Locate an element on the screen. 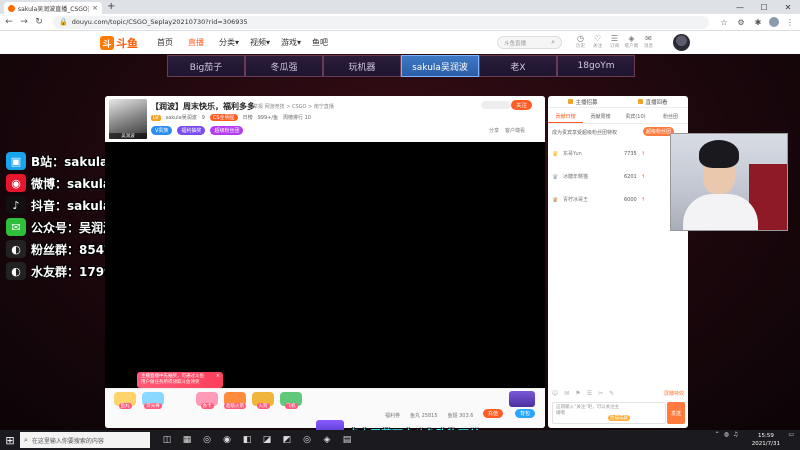 Image resolution: width=800 pixels, height=450 pixels. start-button: ⊞ is located at coordinates (10, 440).